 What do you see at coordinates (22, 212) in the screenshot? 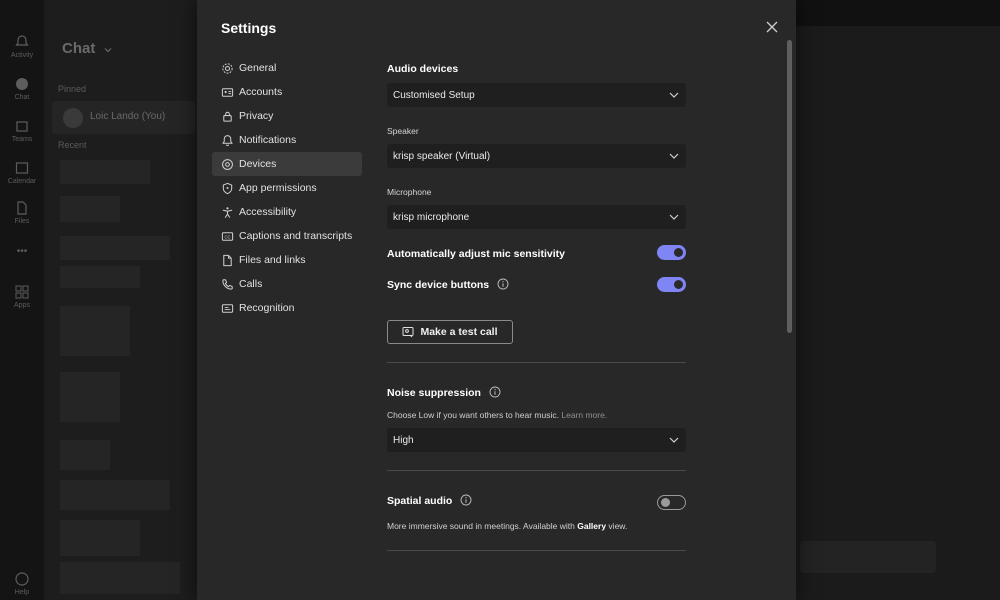
I see `rail-files: Files` at bounding box center [22, 212].